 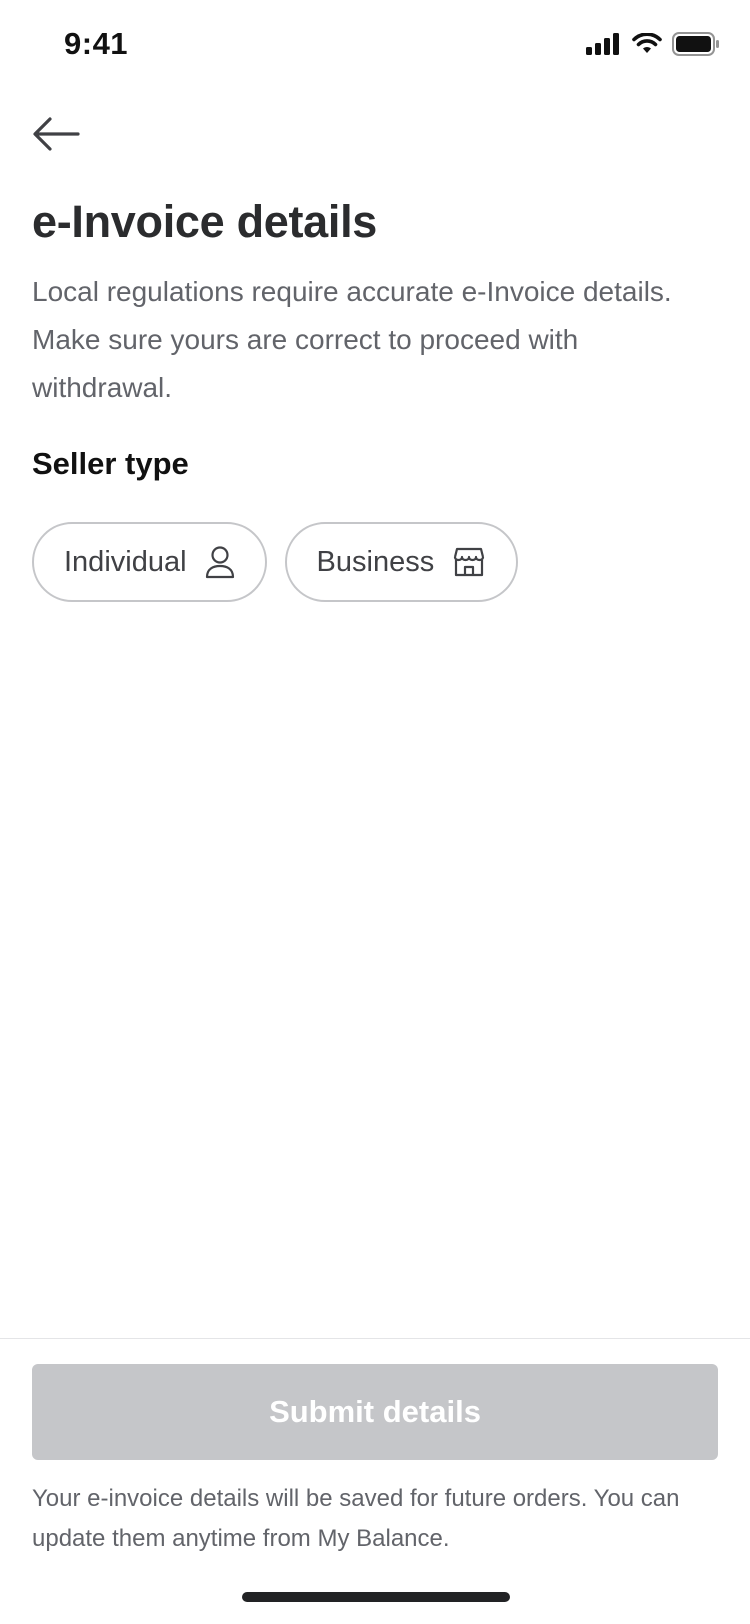 What do you see at coordinates (110, 463) in the screenshot?
I see `seller-type-label: Seller type` at bounding box center [110, 463].